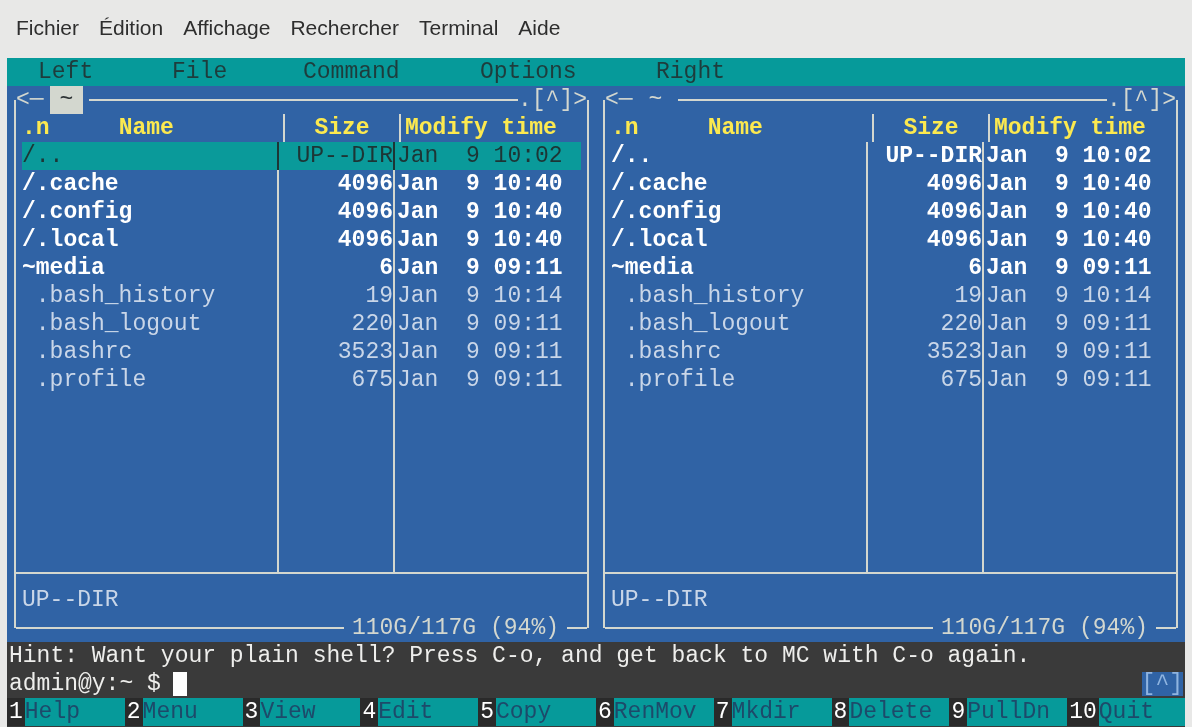 This screenshot has width=1192, height=727. What do you see at coordinates (546, 712) in the screenshot?
I see `function-key-button: Copy` at bounding box center [546, 712].